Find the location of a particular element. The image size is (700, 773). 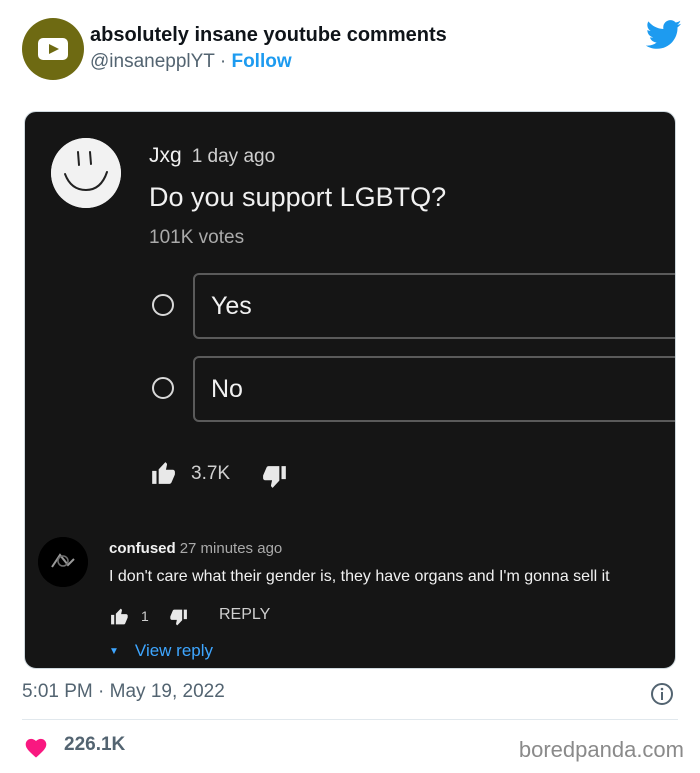

poll-votes: 101K votes is located at coordinates (197, 237).